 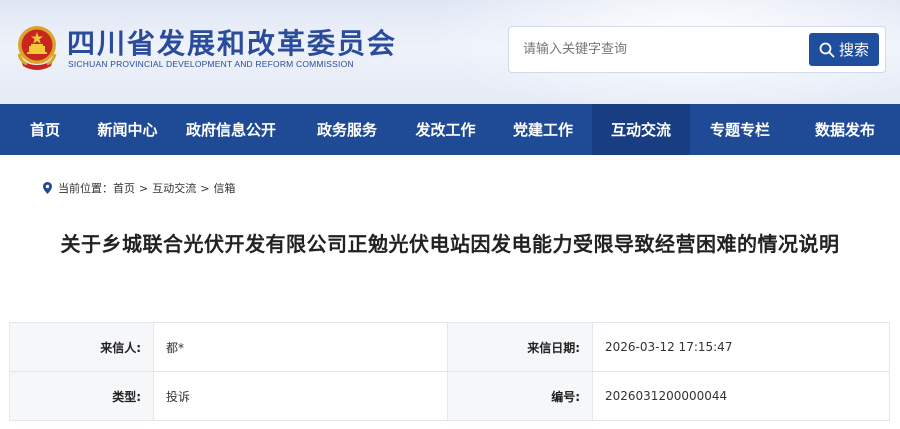 I want to click on nav-item-topics: 专题专栏, so click(x=740, y=129).